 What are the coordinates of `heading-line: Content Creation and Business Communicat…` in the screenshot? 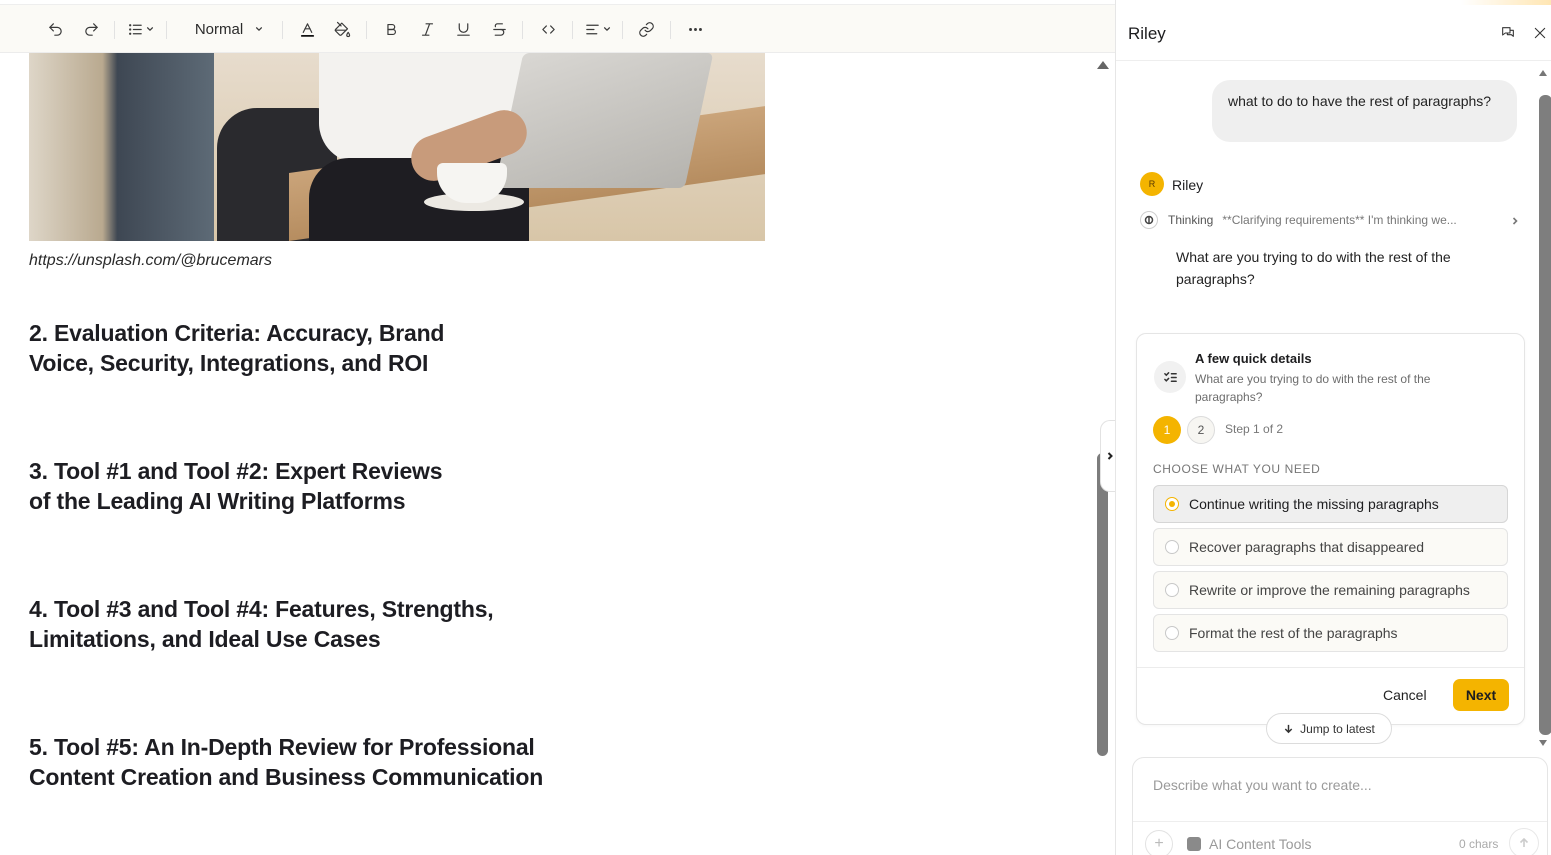 It's located at (286, 777).